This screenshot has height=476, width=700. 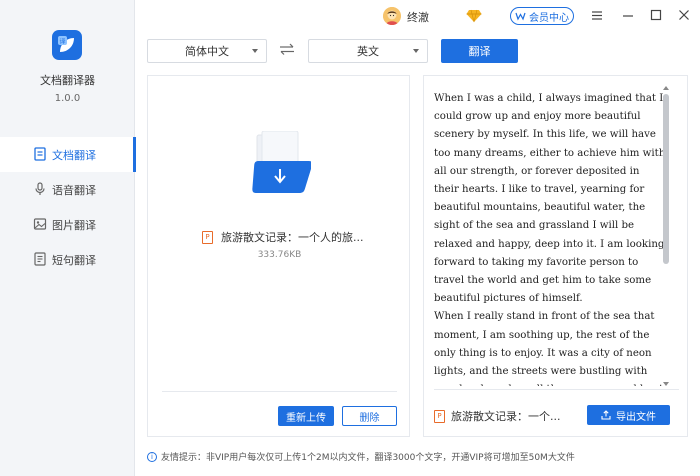 What do you see at coordinates (280, 164) in the screenshot?
I see `upload-document-icon` at bounding box center [280, 164].